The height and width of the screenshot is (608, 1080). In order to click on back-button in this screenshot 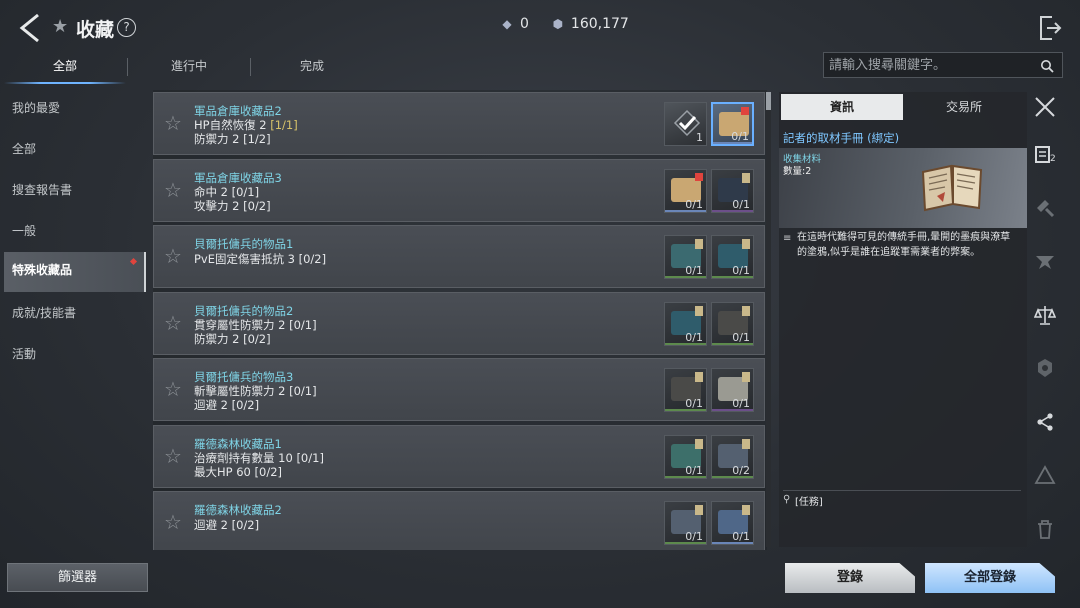, I will do `click(30, 28)`.